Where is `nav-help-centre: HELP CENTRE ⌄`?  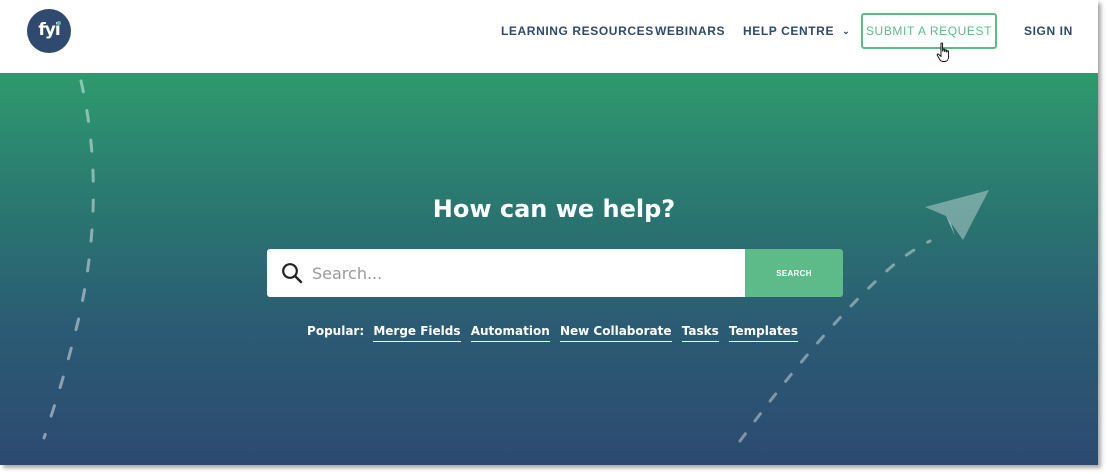 nav-help-centre: HELP CENTRE ⌄ is located at coordinates (796, 32).